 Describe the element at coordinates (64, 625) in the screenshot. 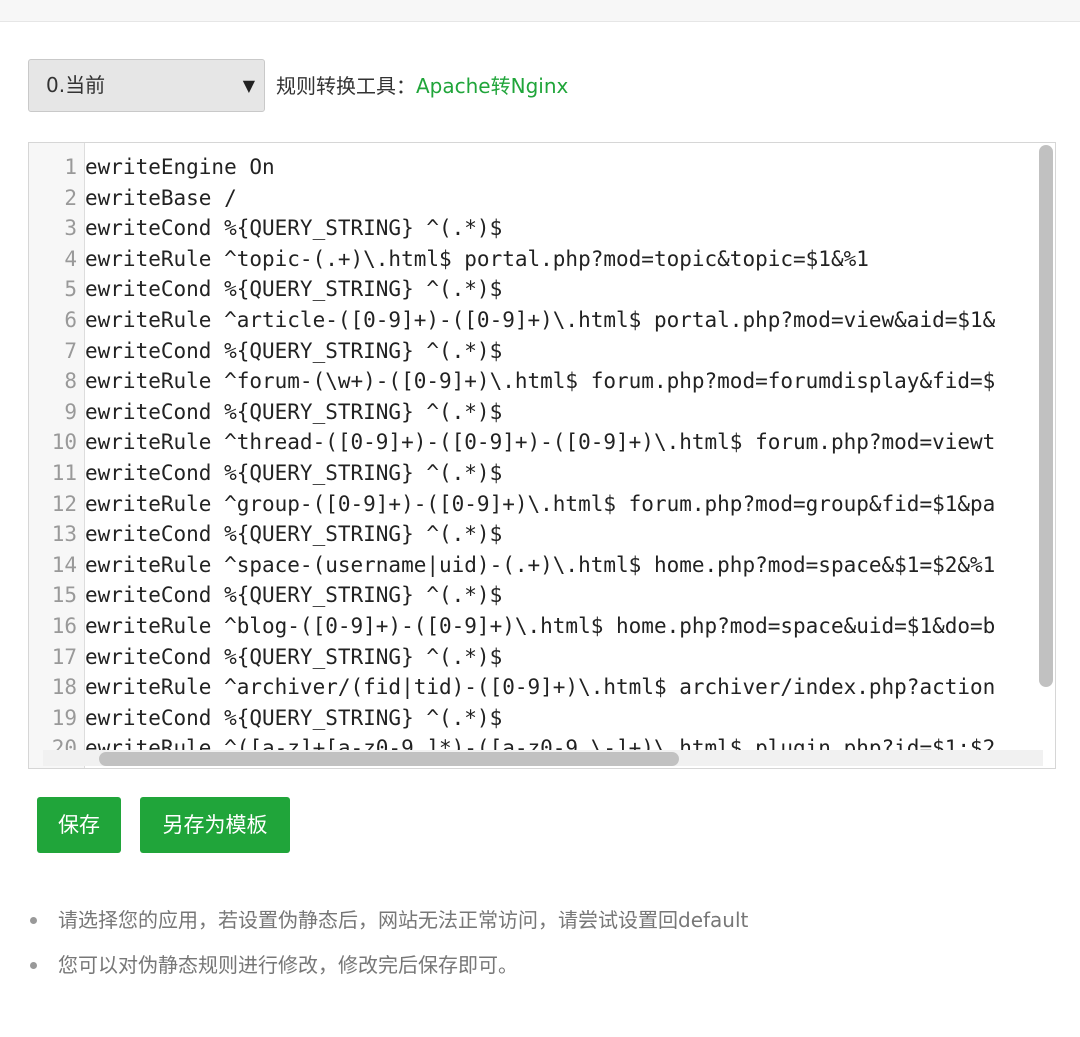

I see `line-number: 16` at that location.